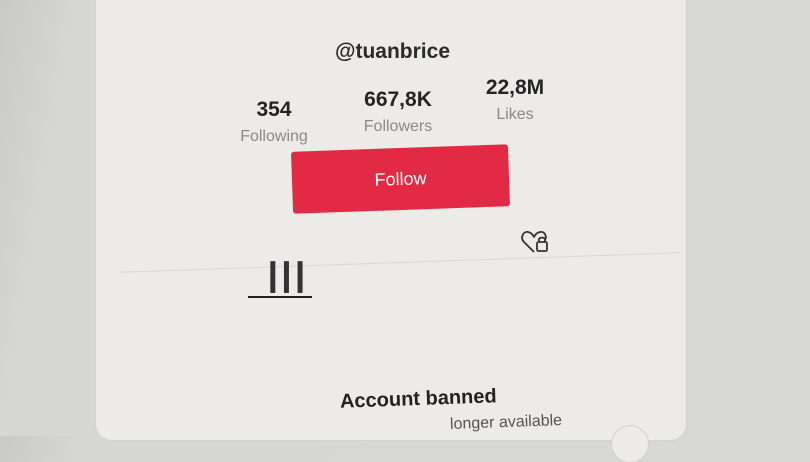  What do you see at coordinates (286, 277) in the screenshot?
I see `grid-bars-icon: ┃┃┃` at bounding box center [286, 277].